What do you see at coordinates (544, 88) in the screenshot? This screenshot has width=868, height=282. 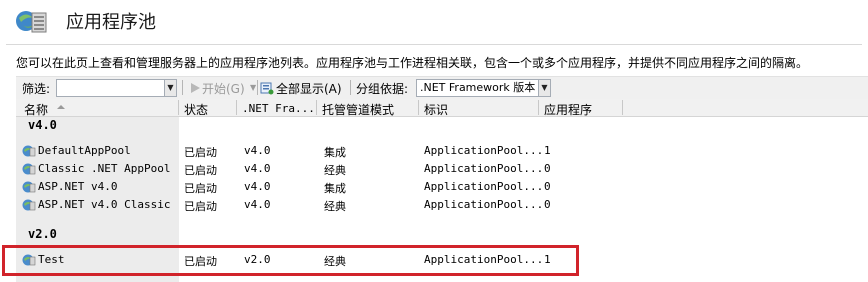 I see `group-by-dropdown-button: ▼` at bounding box center [544, 88].